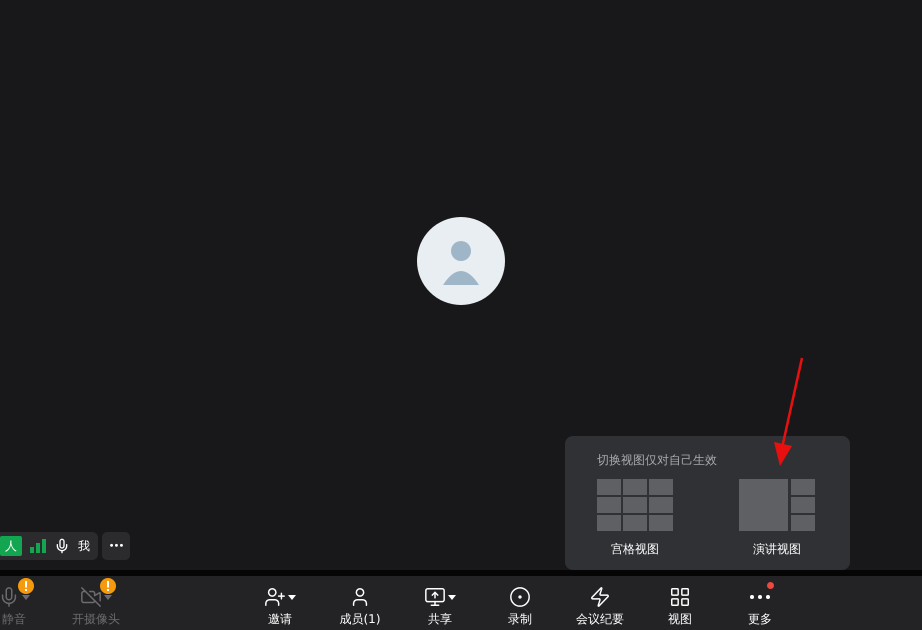  Describe the element at coordinates (520, 597) in the screenshot. I see `record-icon` at that location.